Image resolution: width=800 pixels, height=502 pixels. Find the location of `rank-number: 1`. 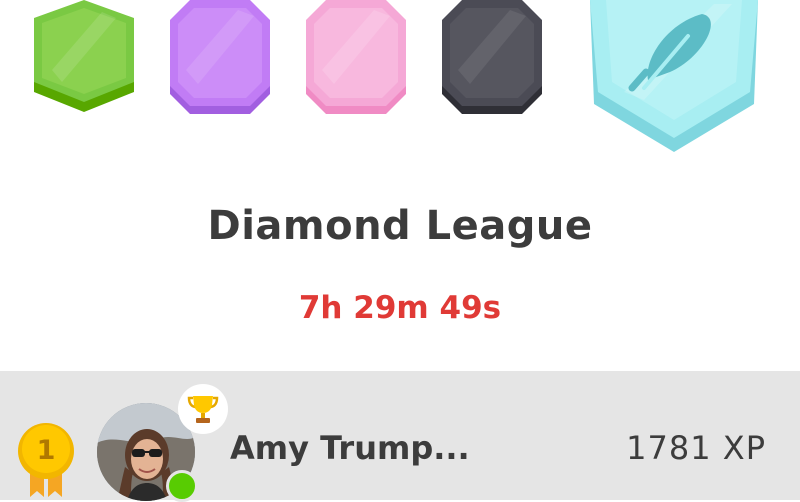

rank-number: 1 is located at coordinates (46, 450).